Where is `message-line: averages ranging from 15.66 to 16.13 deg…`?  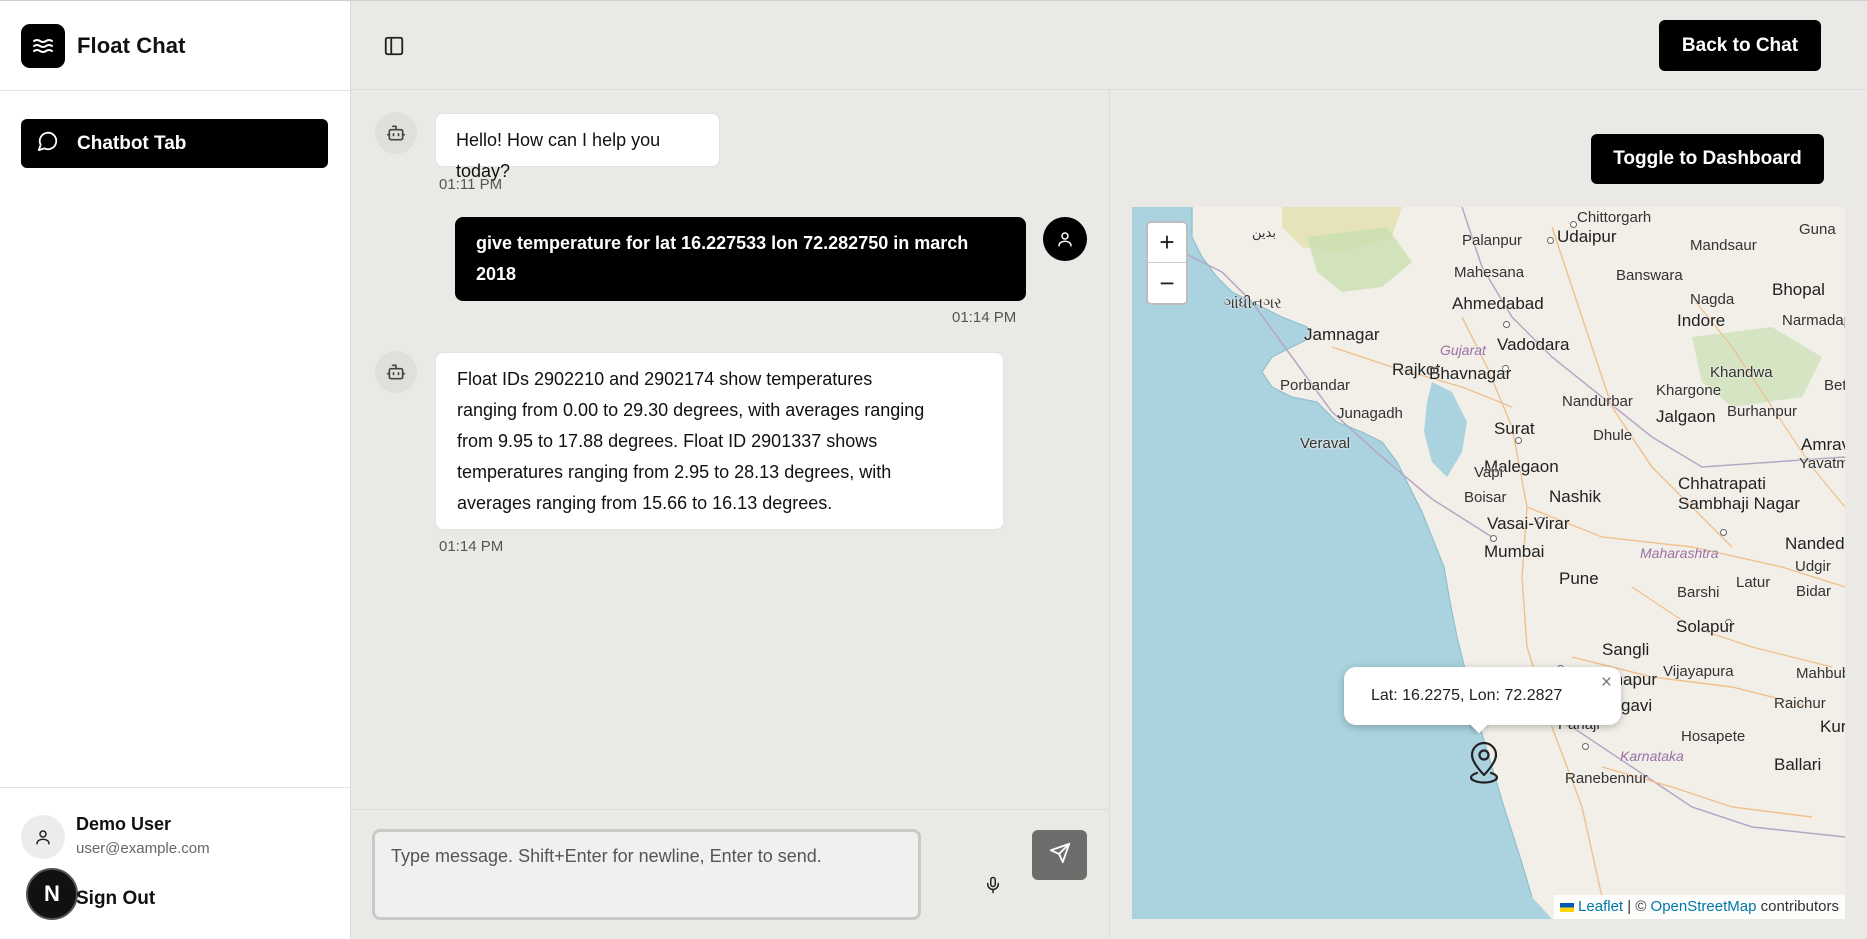 message-line: averages ranging from 15.66 to 16.13 deg… is located at coordinates (645, 503).